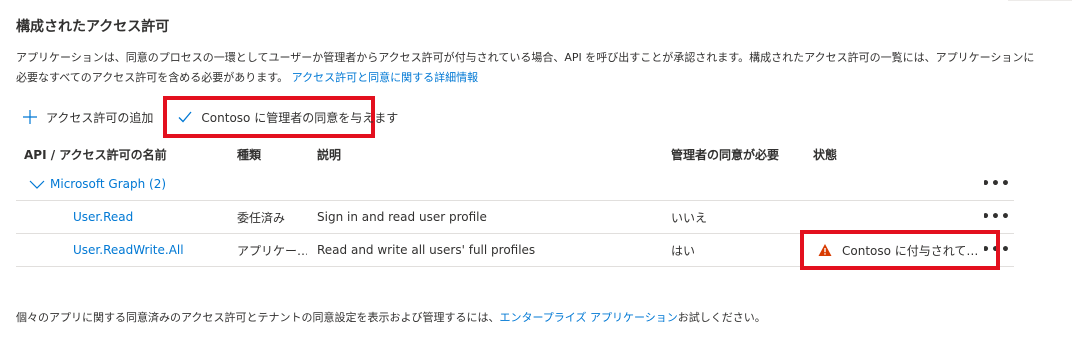  I want to click on group-label: Microsoft Graph (2), so click(108, 184).